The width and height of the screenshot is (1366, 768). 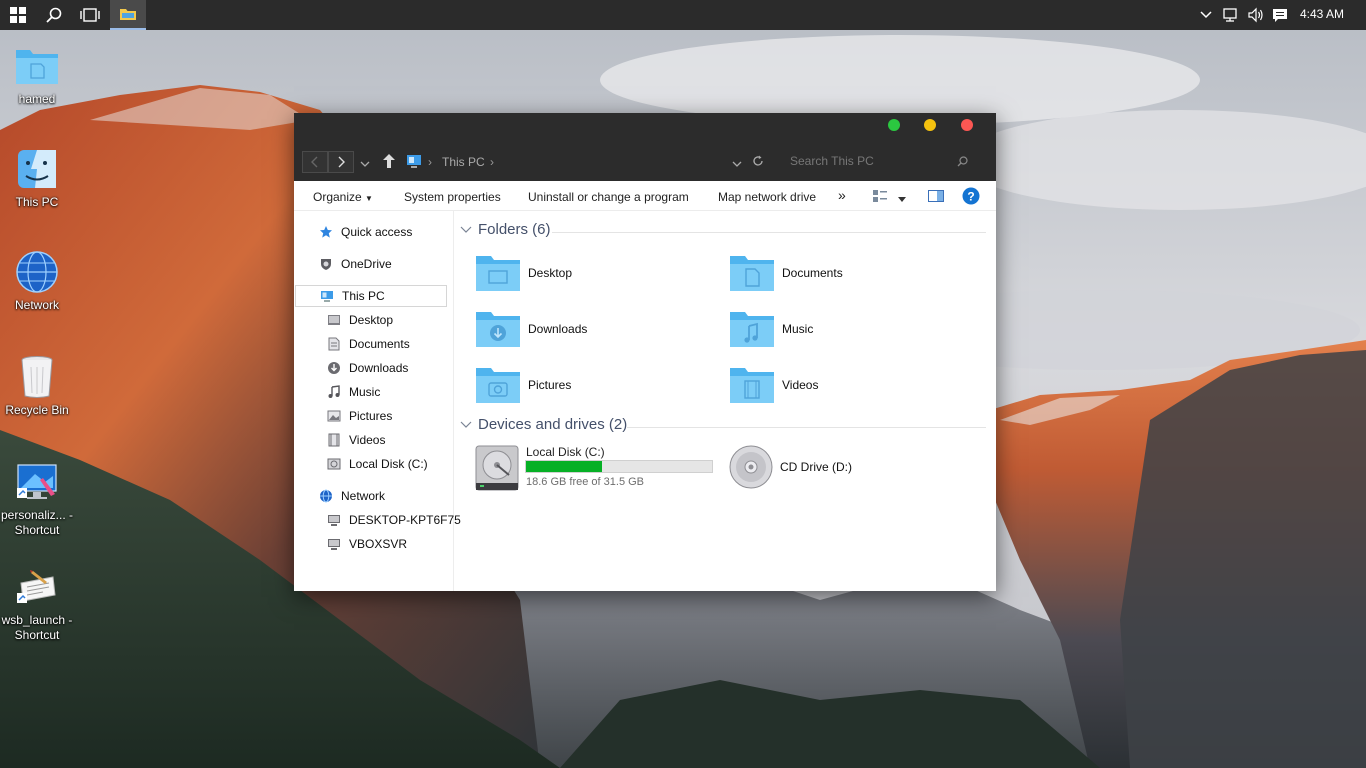 I want to click on desktop-icon-label: hamed, so click(x=37, y=99).